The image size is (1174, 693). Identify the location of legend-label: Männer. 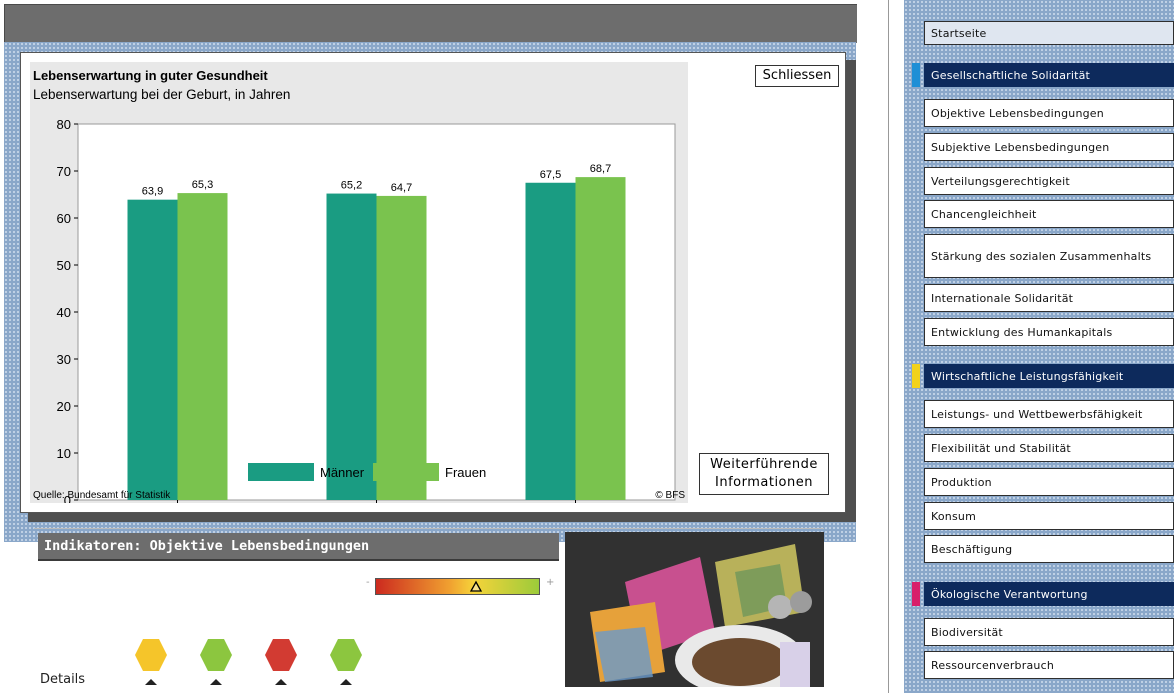
(342, 472).